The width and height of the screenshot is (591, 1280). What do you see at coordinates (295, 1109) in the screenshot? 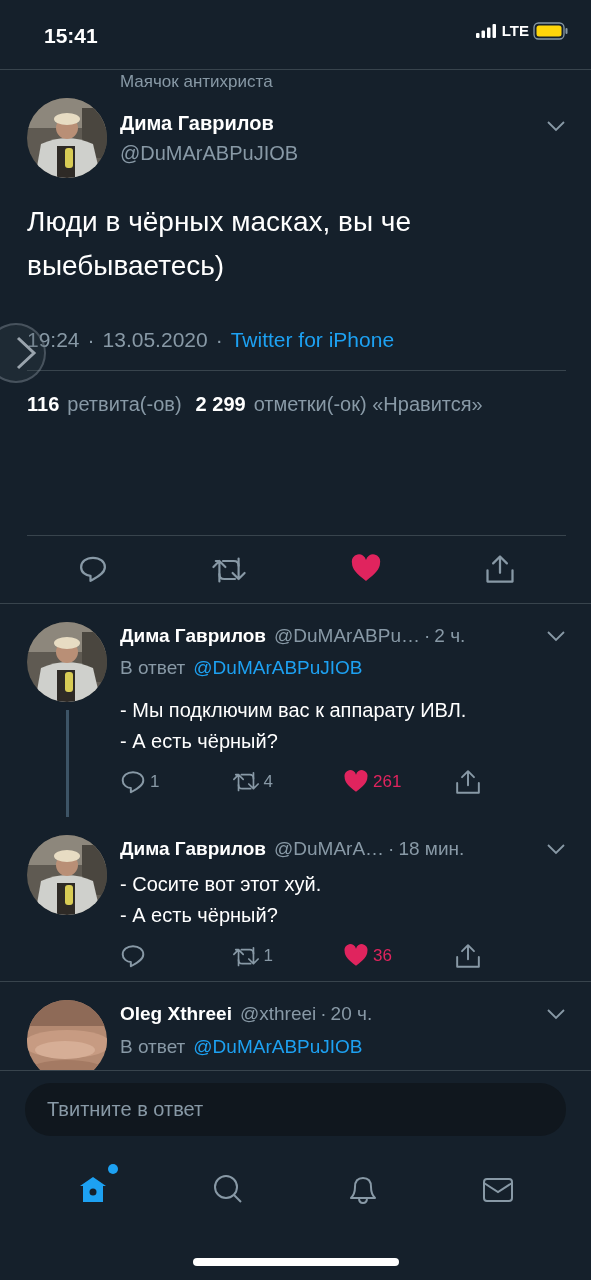
I see `reply-field: Твитните в ответ` at bounding box center [295, 1109].